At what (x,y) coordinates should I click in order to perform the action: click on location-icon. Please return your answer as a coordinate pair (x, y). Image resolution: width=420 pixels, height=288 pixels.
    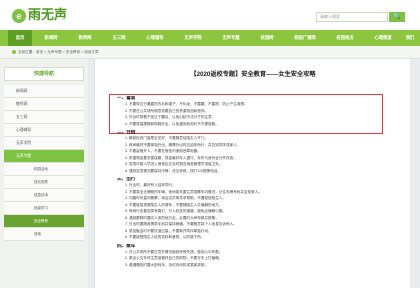
    Looking at the image, I should click on (14, 52).